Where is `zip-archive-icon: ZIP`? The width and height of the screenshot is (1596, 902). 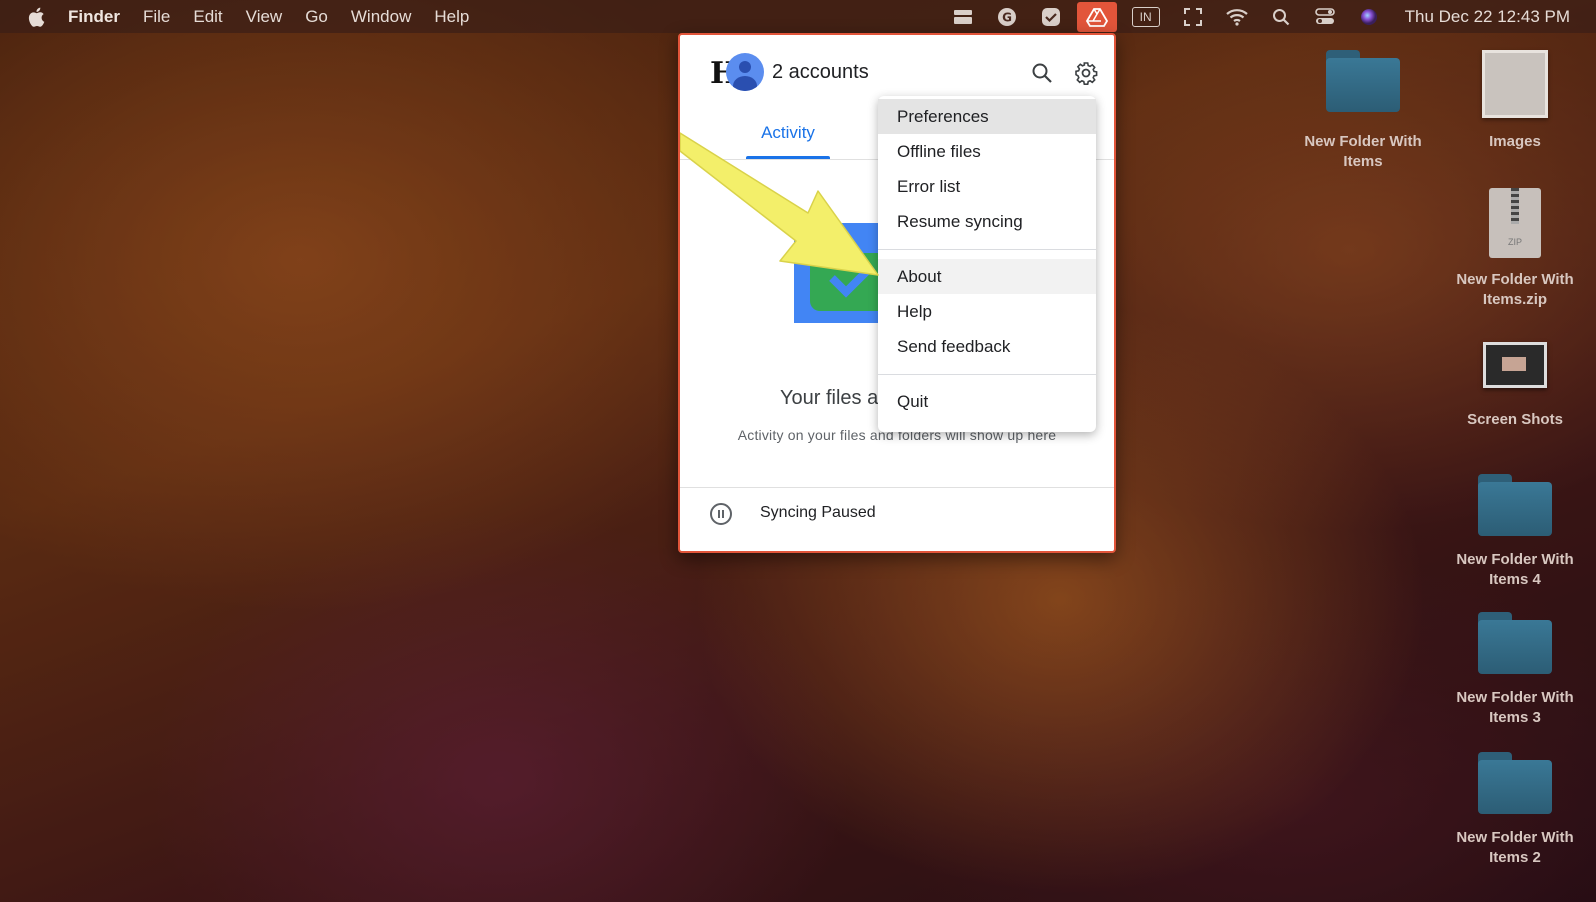
zip-archive-icon: ZIP is located at coordinates (1515, 223).